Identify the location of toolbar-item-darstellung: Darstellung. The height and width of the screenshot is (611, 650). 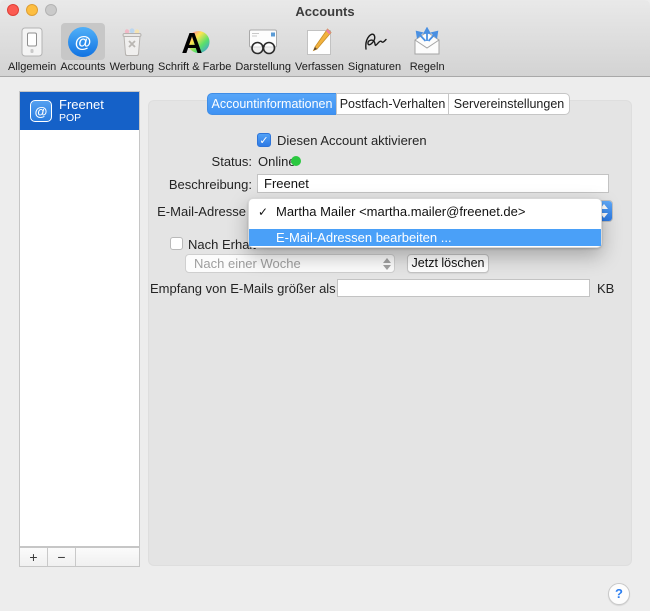
(263, 48).